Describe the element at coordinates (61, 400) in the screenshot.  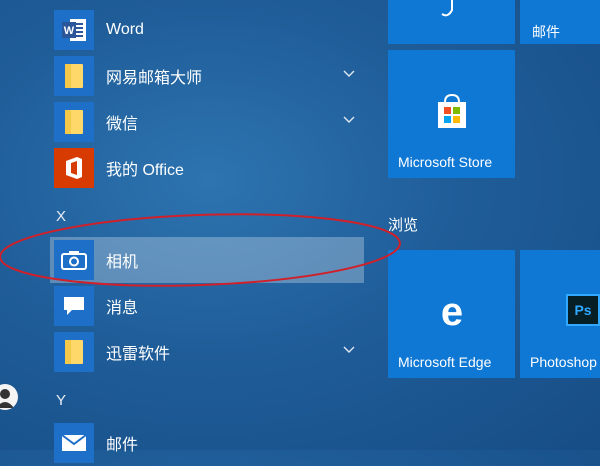
I see `section-letter-y: Y` at that location.